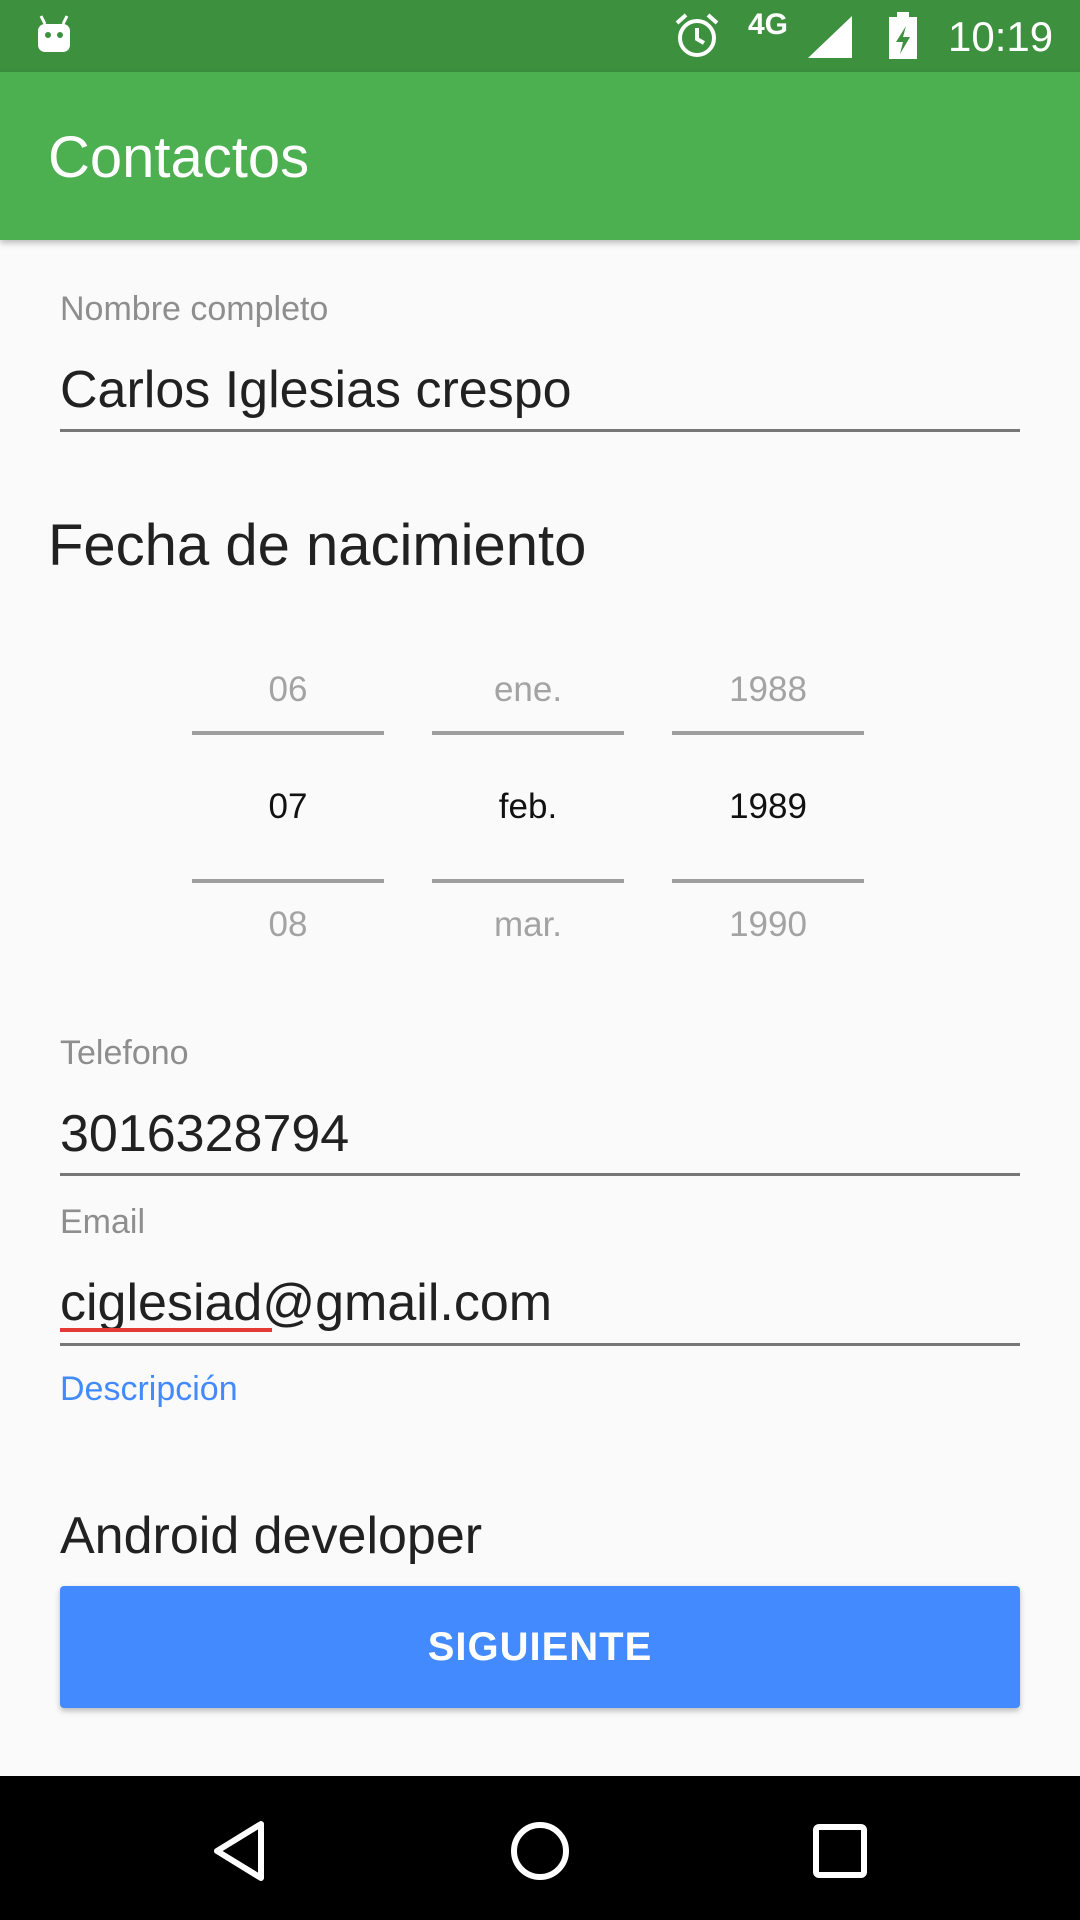 The image size is (1080, 1920). I want to click on day-divider-top, so click(288, 733).